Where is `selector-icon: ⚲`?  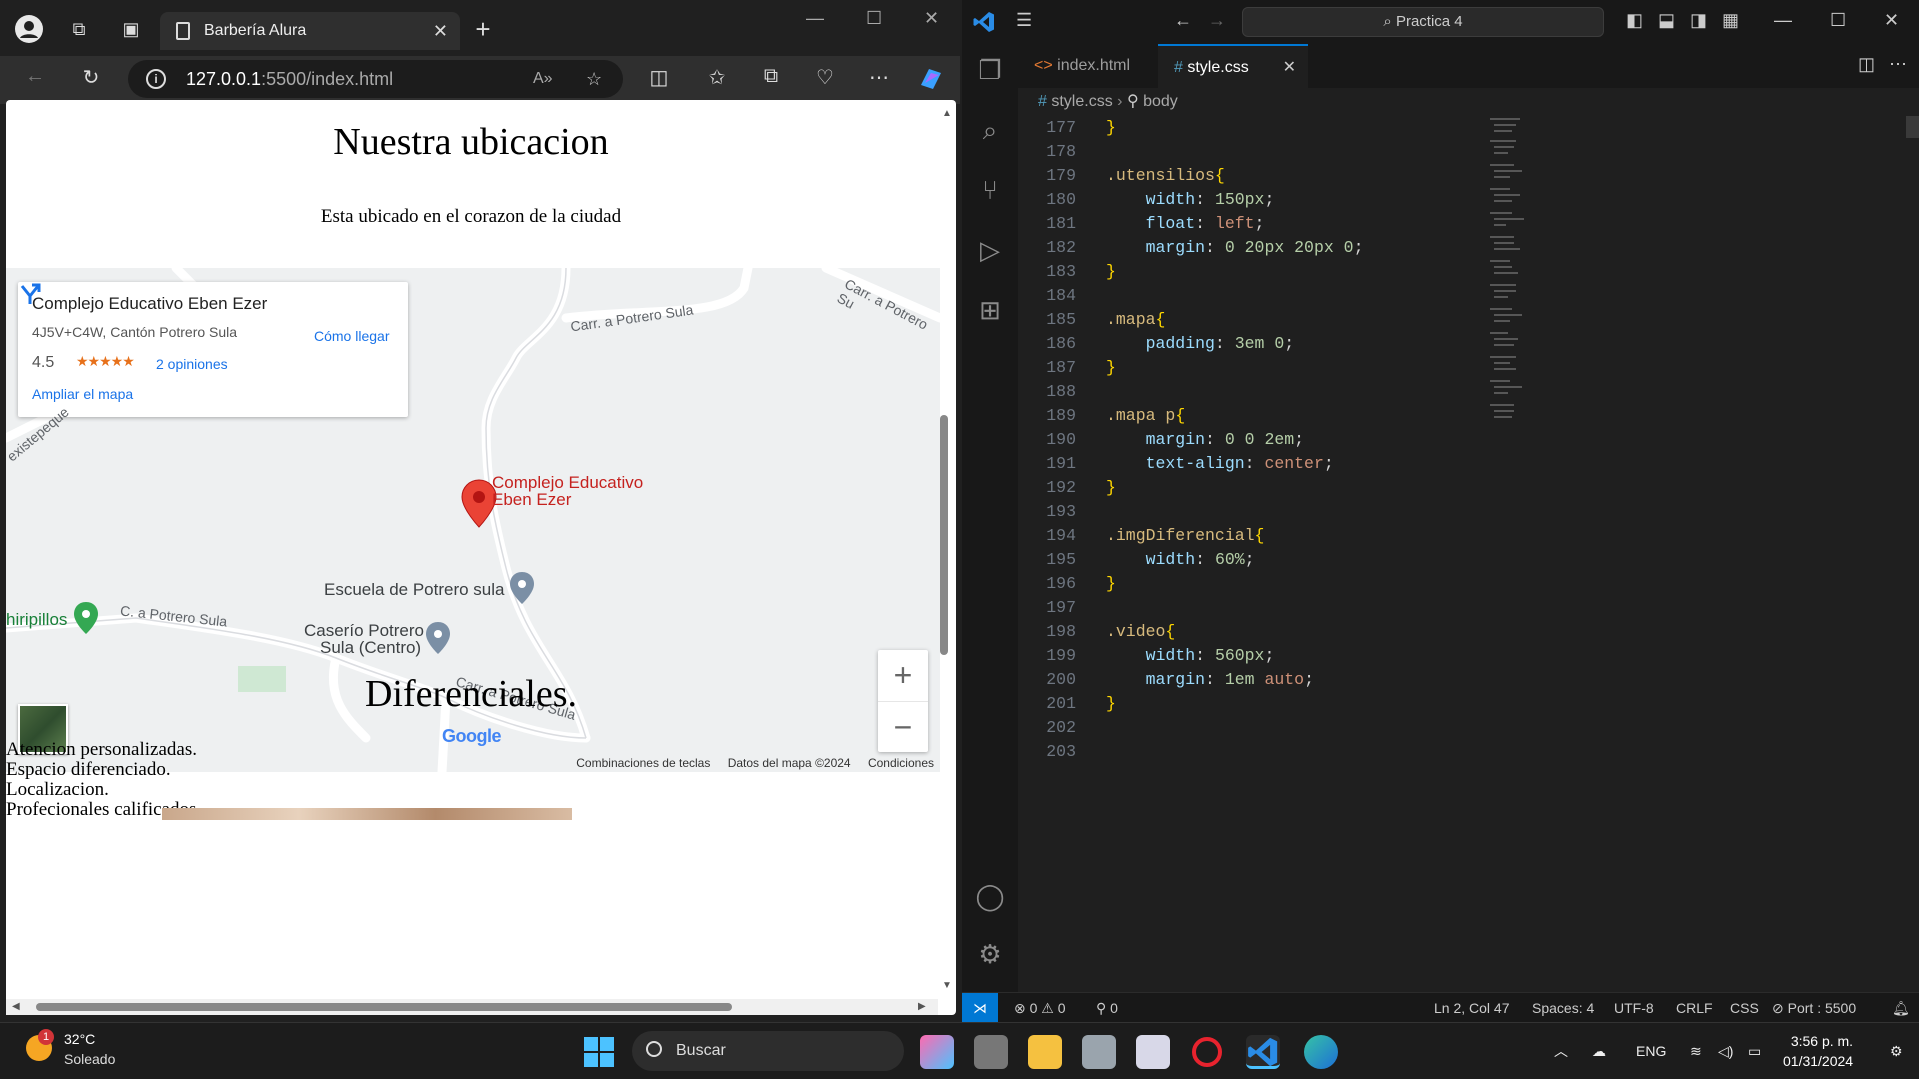
selector-icon: ⚲ is located at coordinates (1132, 101).